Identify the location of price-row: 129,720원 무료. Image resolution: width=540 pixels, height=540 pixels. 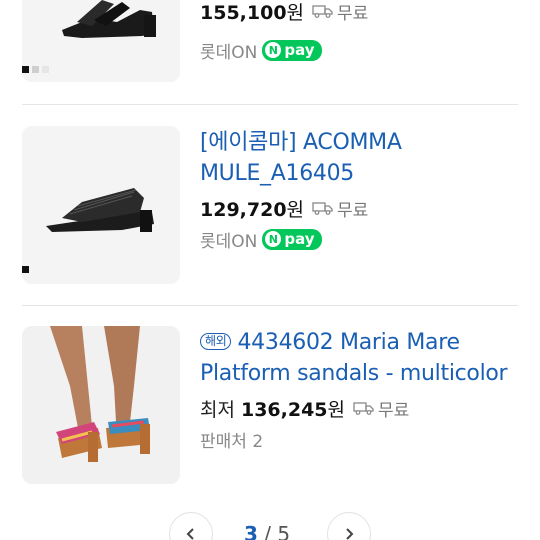
(365, 208).